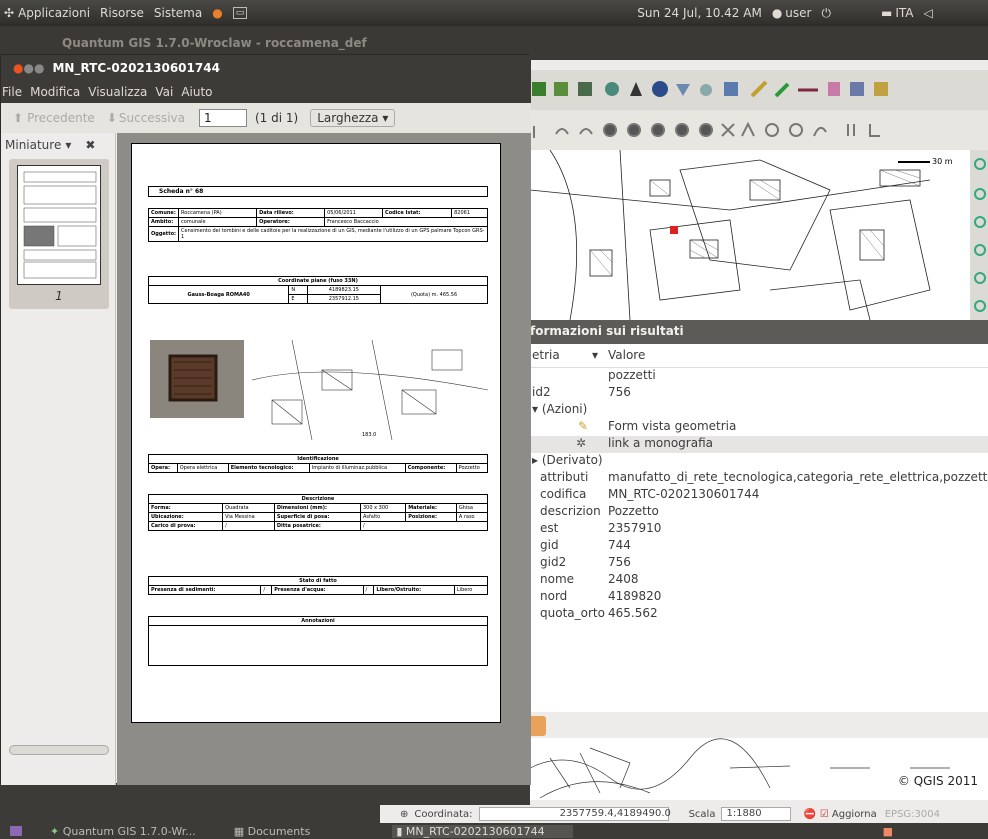 The image size is (988, 839). I want to click on task-evince: ▮ MN_RTC-0202130601744, so click(482, 831).